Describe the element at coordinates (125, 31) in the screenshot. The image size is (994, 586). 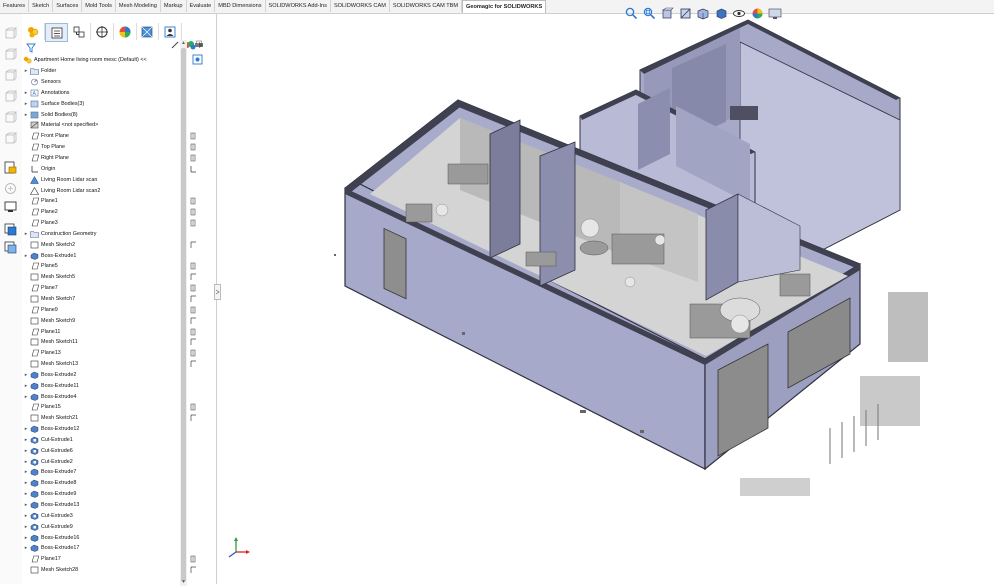
I see `display-manager-tab` at that location.